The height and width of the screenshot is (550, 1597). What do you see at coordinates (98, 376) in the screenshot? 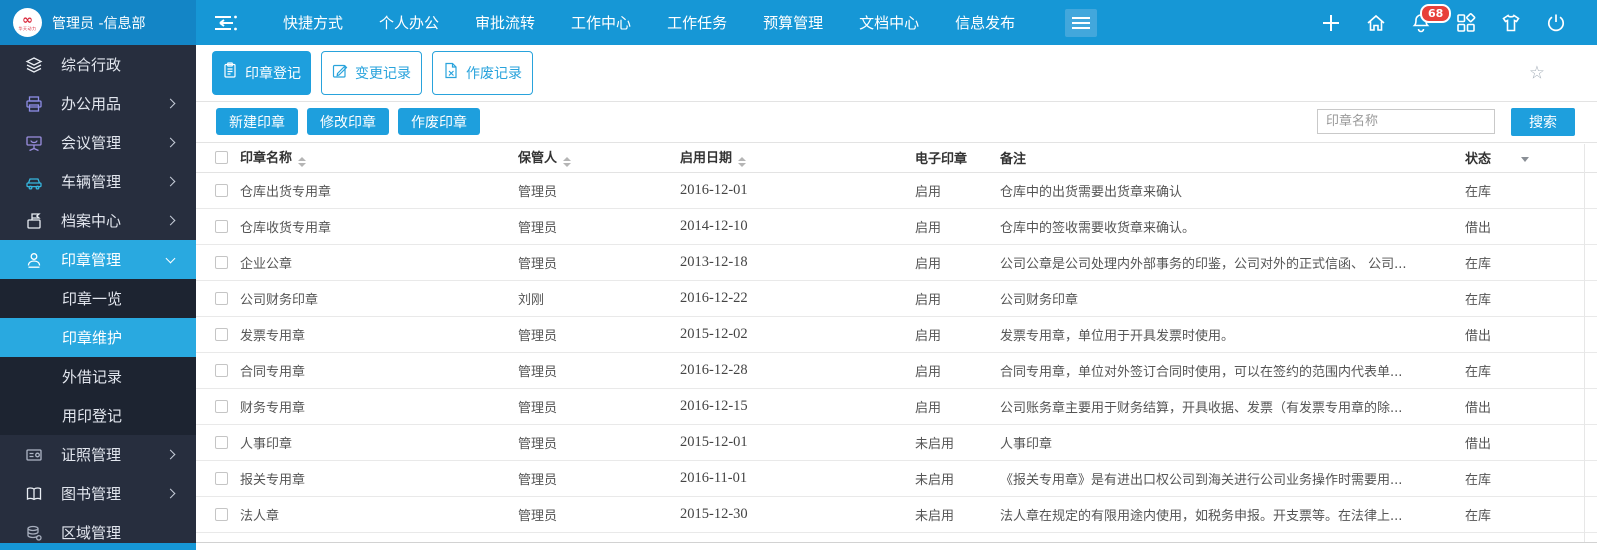
I see `sidebar-subitem-lending-records: 外借记录` at bounding box center [98, 376].